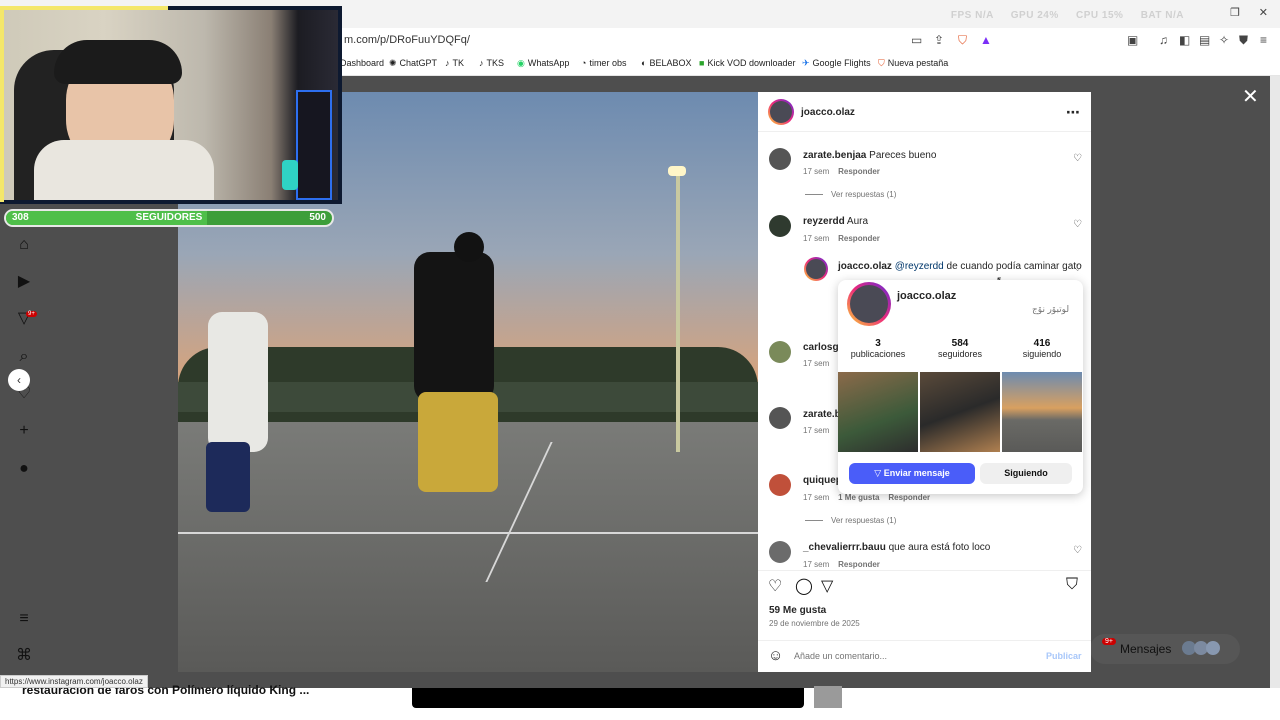 The height and width of the screenshot is (720, 1280). Describe the element at coordinates (1163, 40) in the screenshot. I see `media-icon: ♫` at that location.